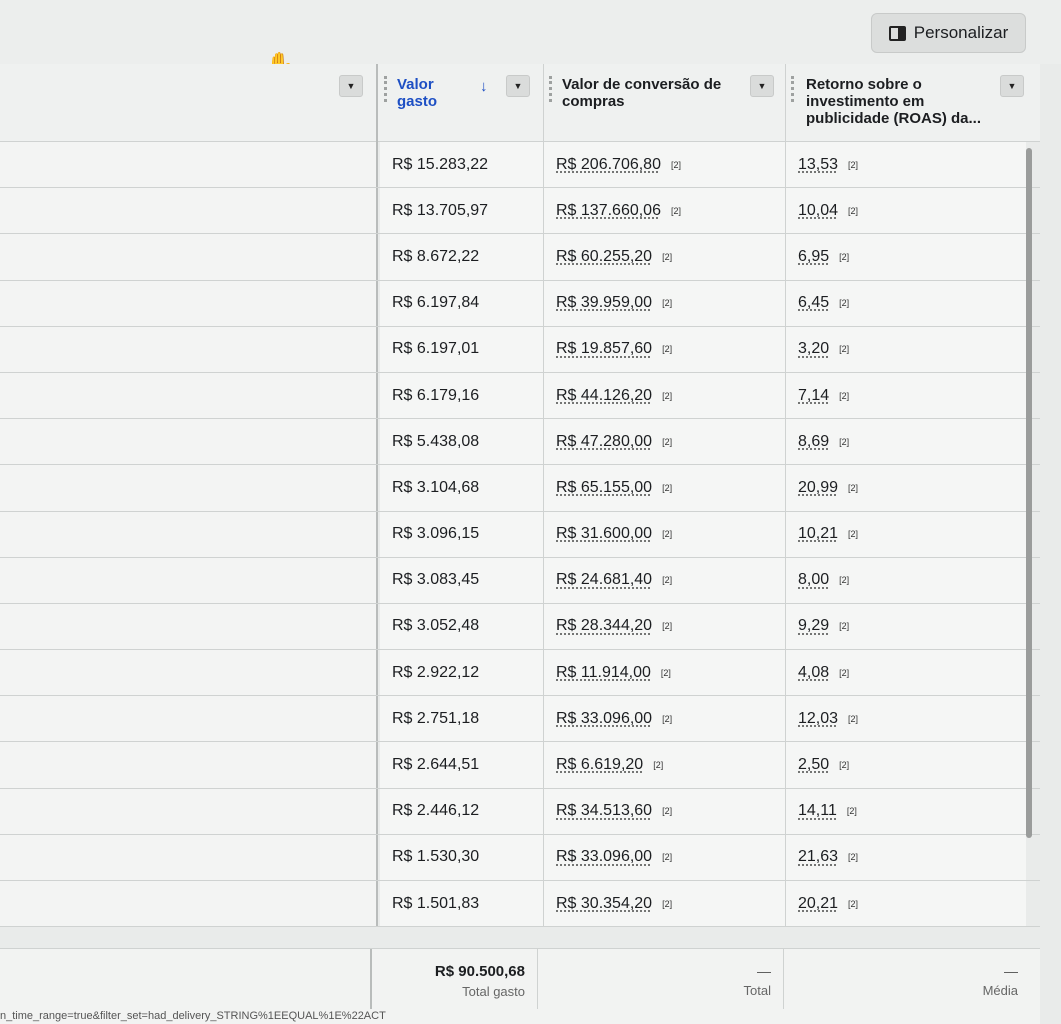 The image size is (1061, 1024). I want to click on table-row: R$ 2.446,12 R$ 34.513,60 [2] 14,11 [2], so click(520, 811).